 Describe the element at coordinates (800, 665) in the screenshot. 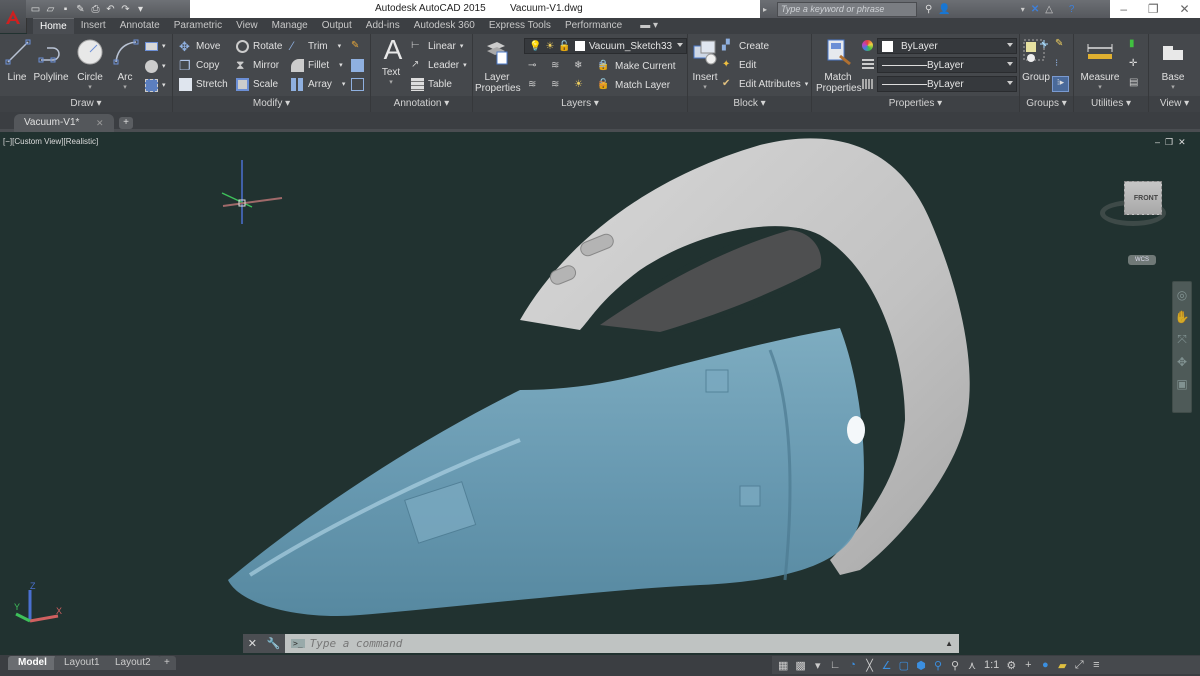

I see `grid-icon: ▩` at that location.